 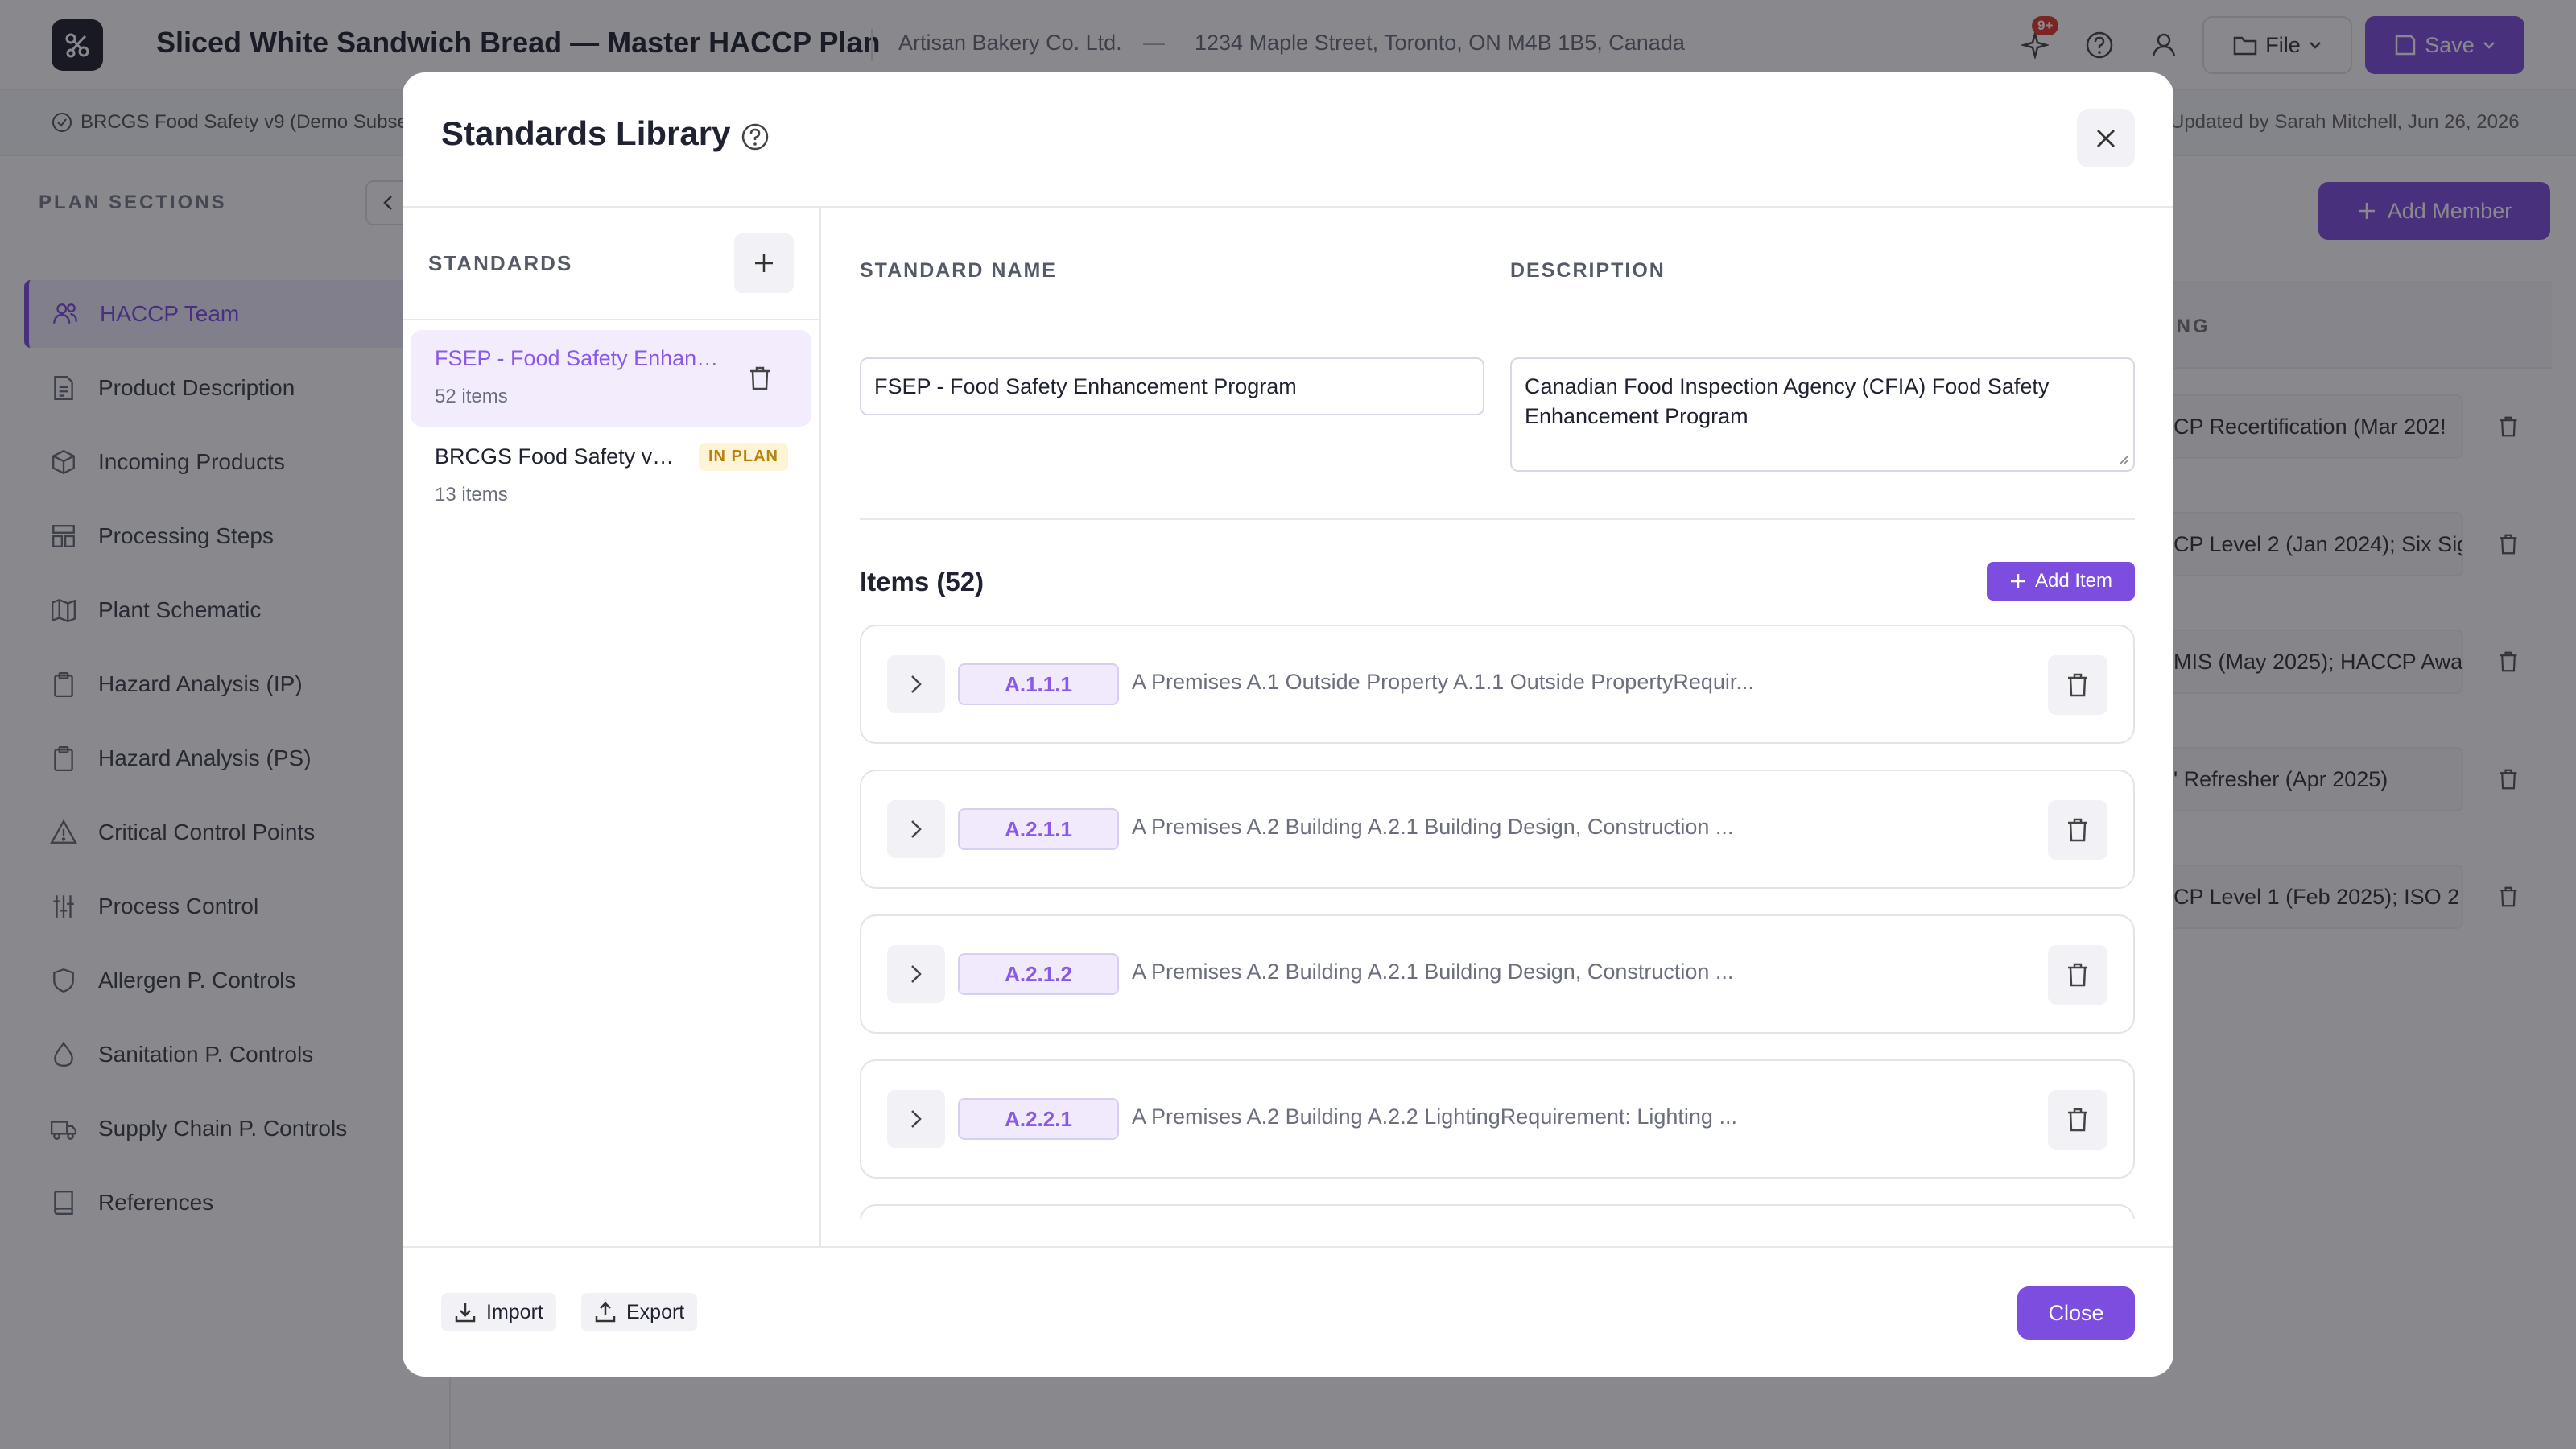 What do you see at coordinates (2073, 581) in the screenshot?
I see `add-item-label: Add Item` at bounding box center [2073, 581].